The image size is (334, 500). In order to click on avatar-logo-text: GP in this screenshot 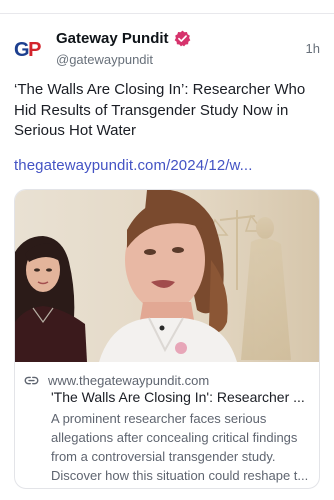, I will do `click(27, 50)`.